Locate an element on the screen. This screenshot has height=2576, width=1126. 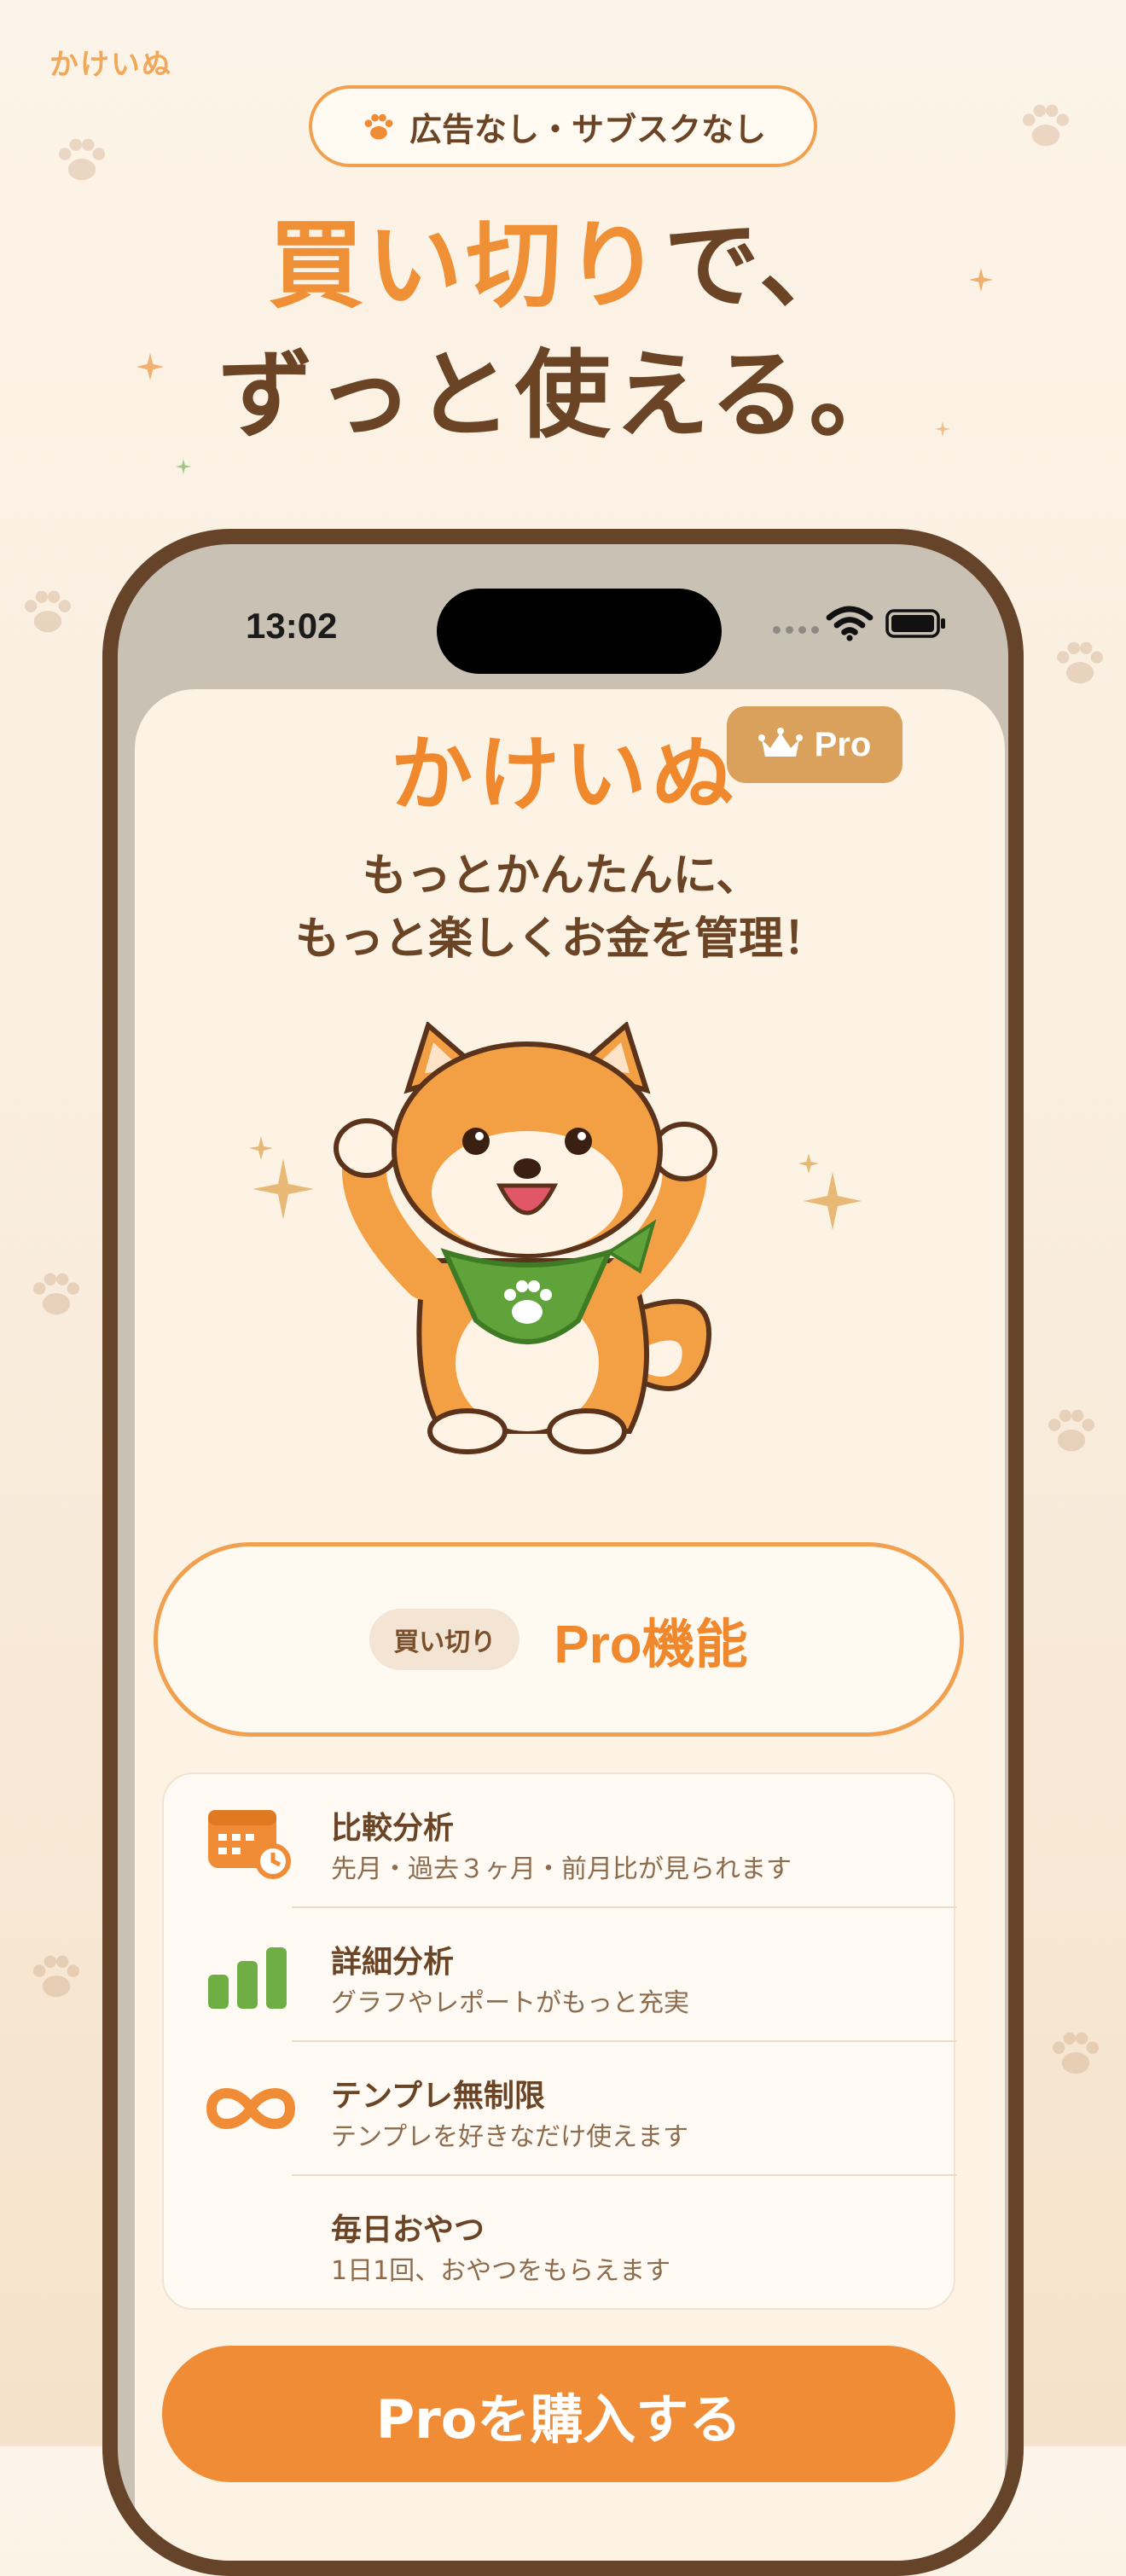
status-bar: 13:02 is located at coordinates (563, 616).